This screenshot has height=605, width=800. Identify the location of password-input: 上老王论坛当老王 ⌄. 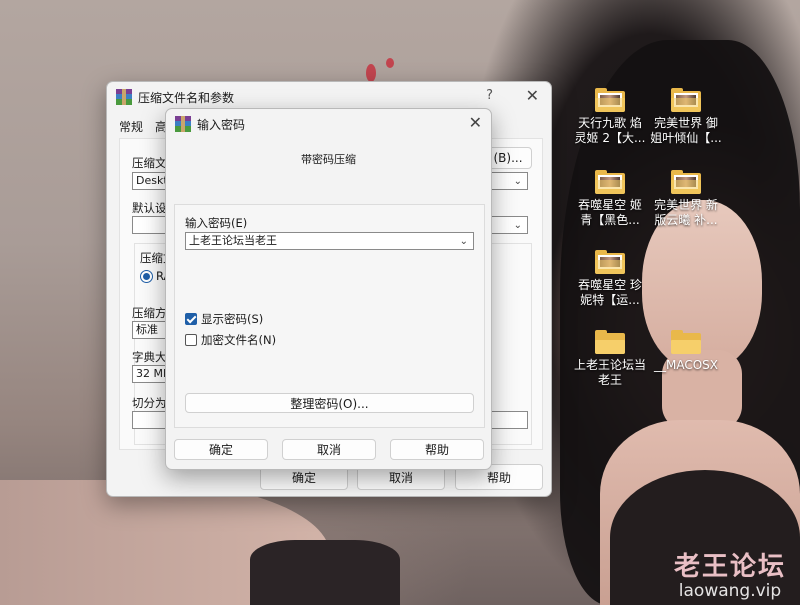
(329, 241).